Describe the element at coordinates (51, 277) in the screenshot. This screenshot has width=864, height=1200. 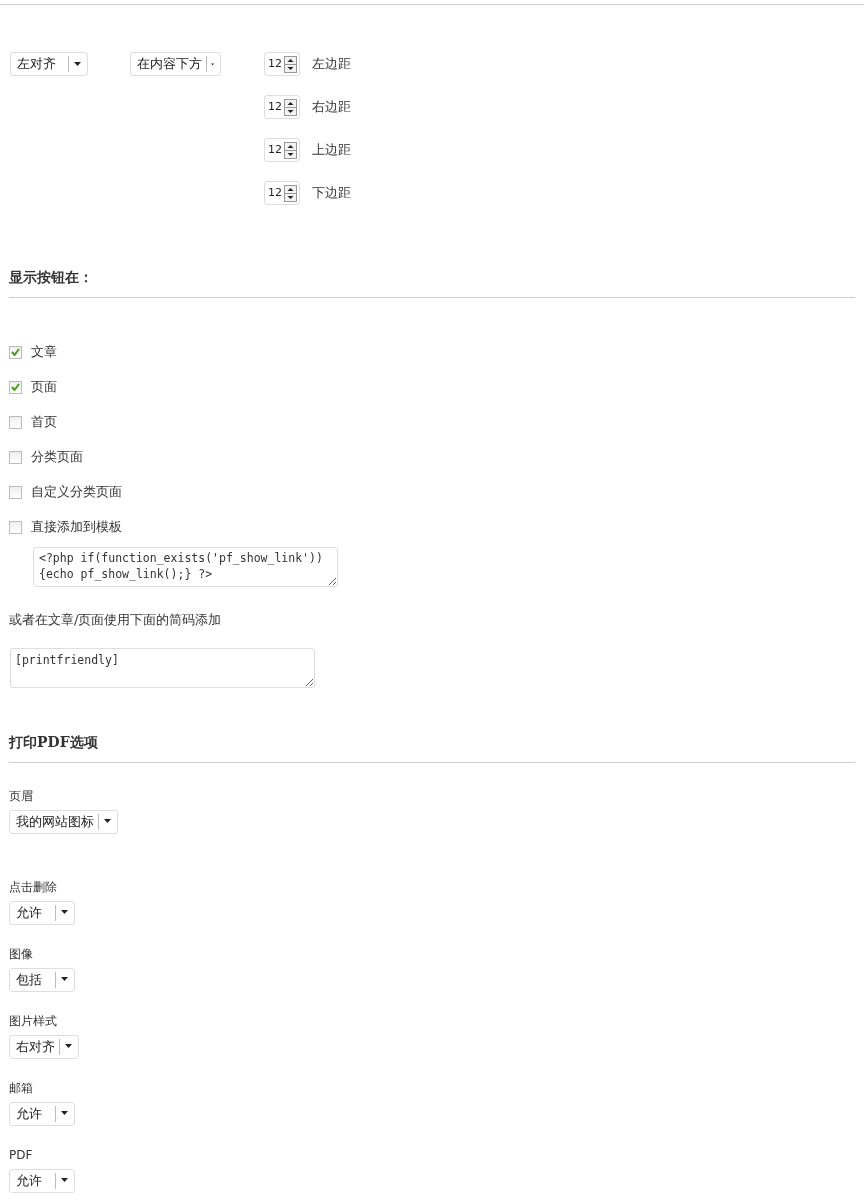
I see `section-heading: 显示按钮在：` at that location.